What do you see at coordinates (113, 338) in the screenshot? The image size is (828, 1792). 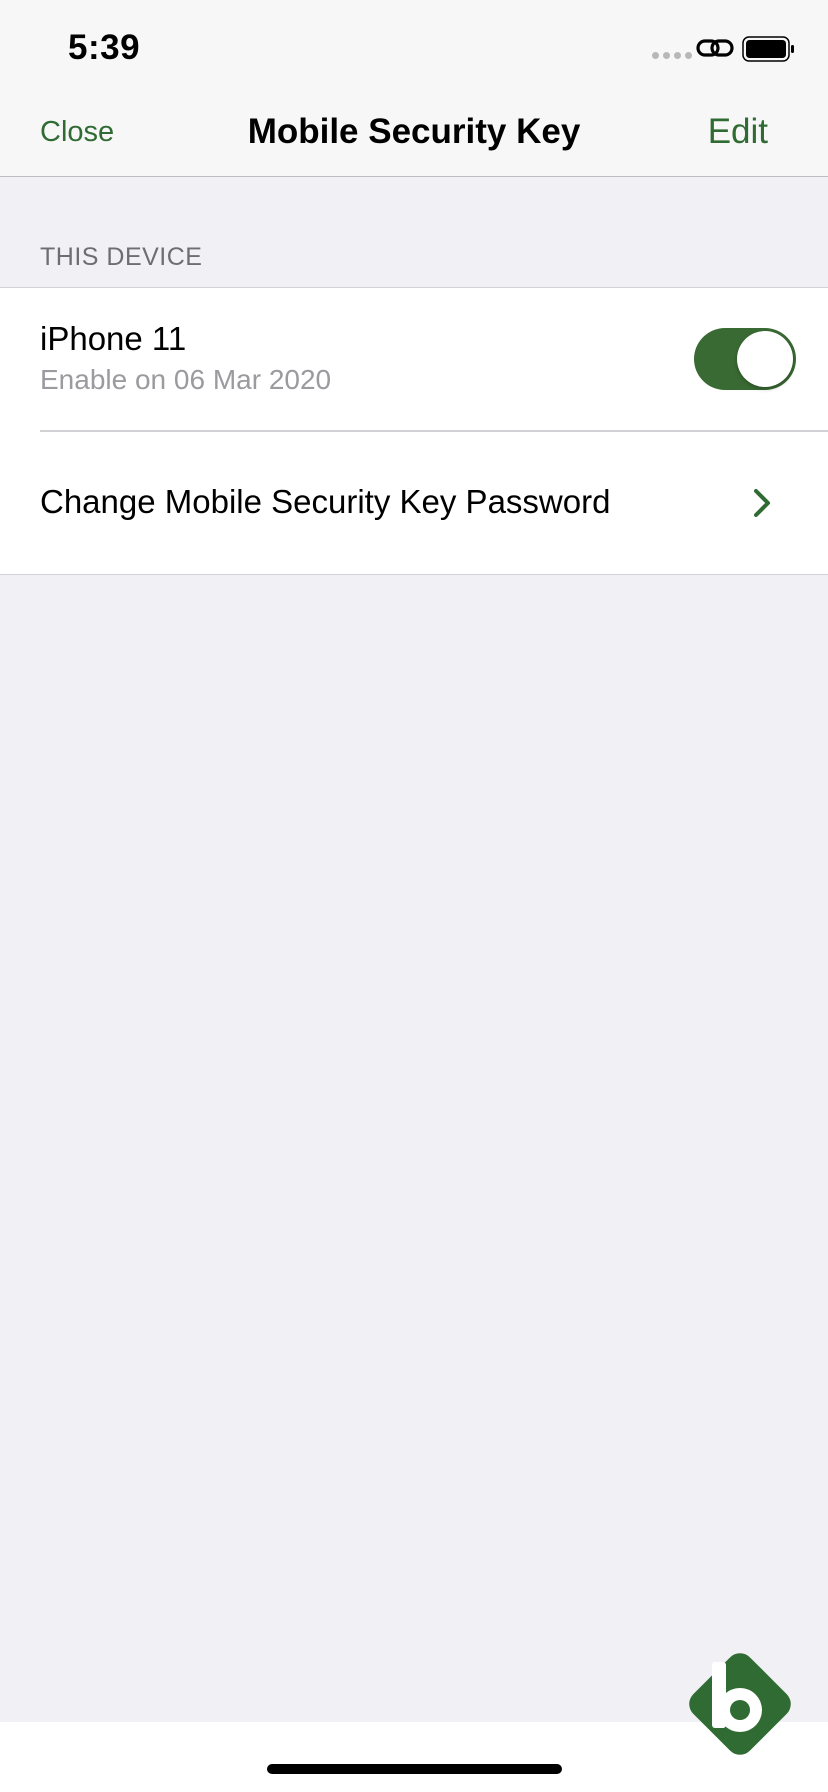 I see `device-name: iPhone 11` at bounding box center [113, 338].